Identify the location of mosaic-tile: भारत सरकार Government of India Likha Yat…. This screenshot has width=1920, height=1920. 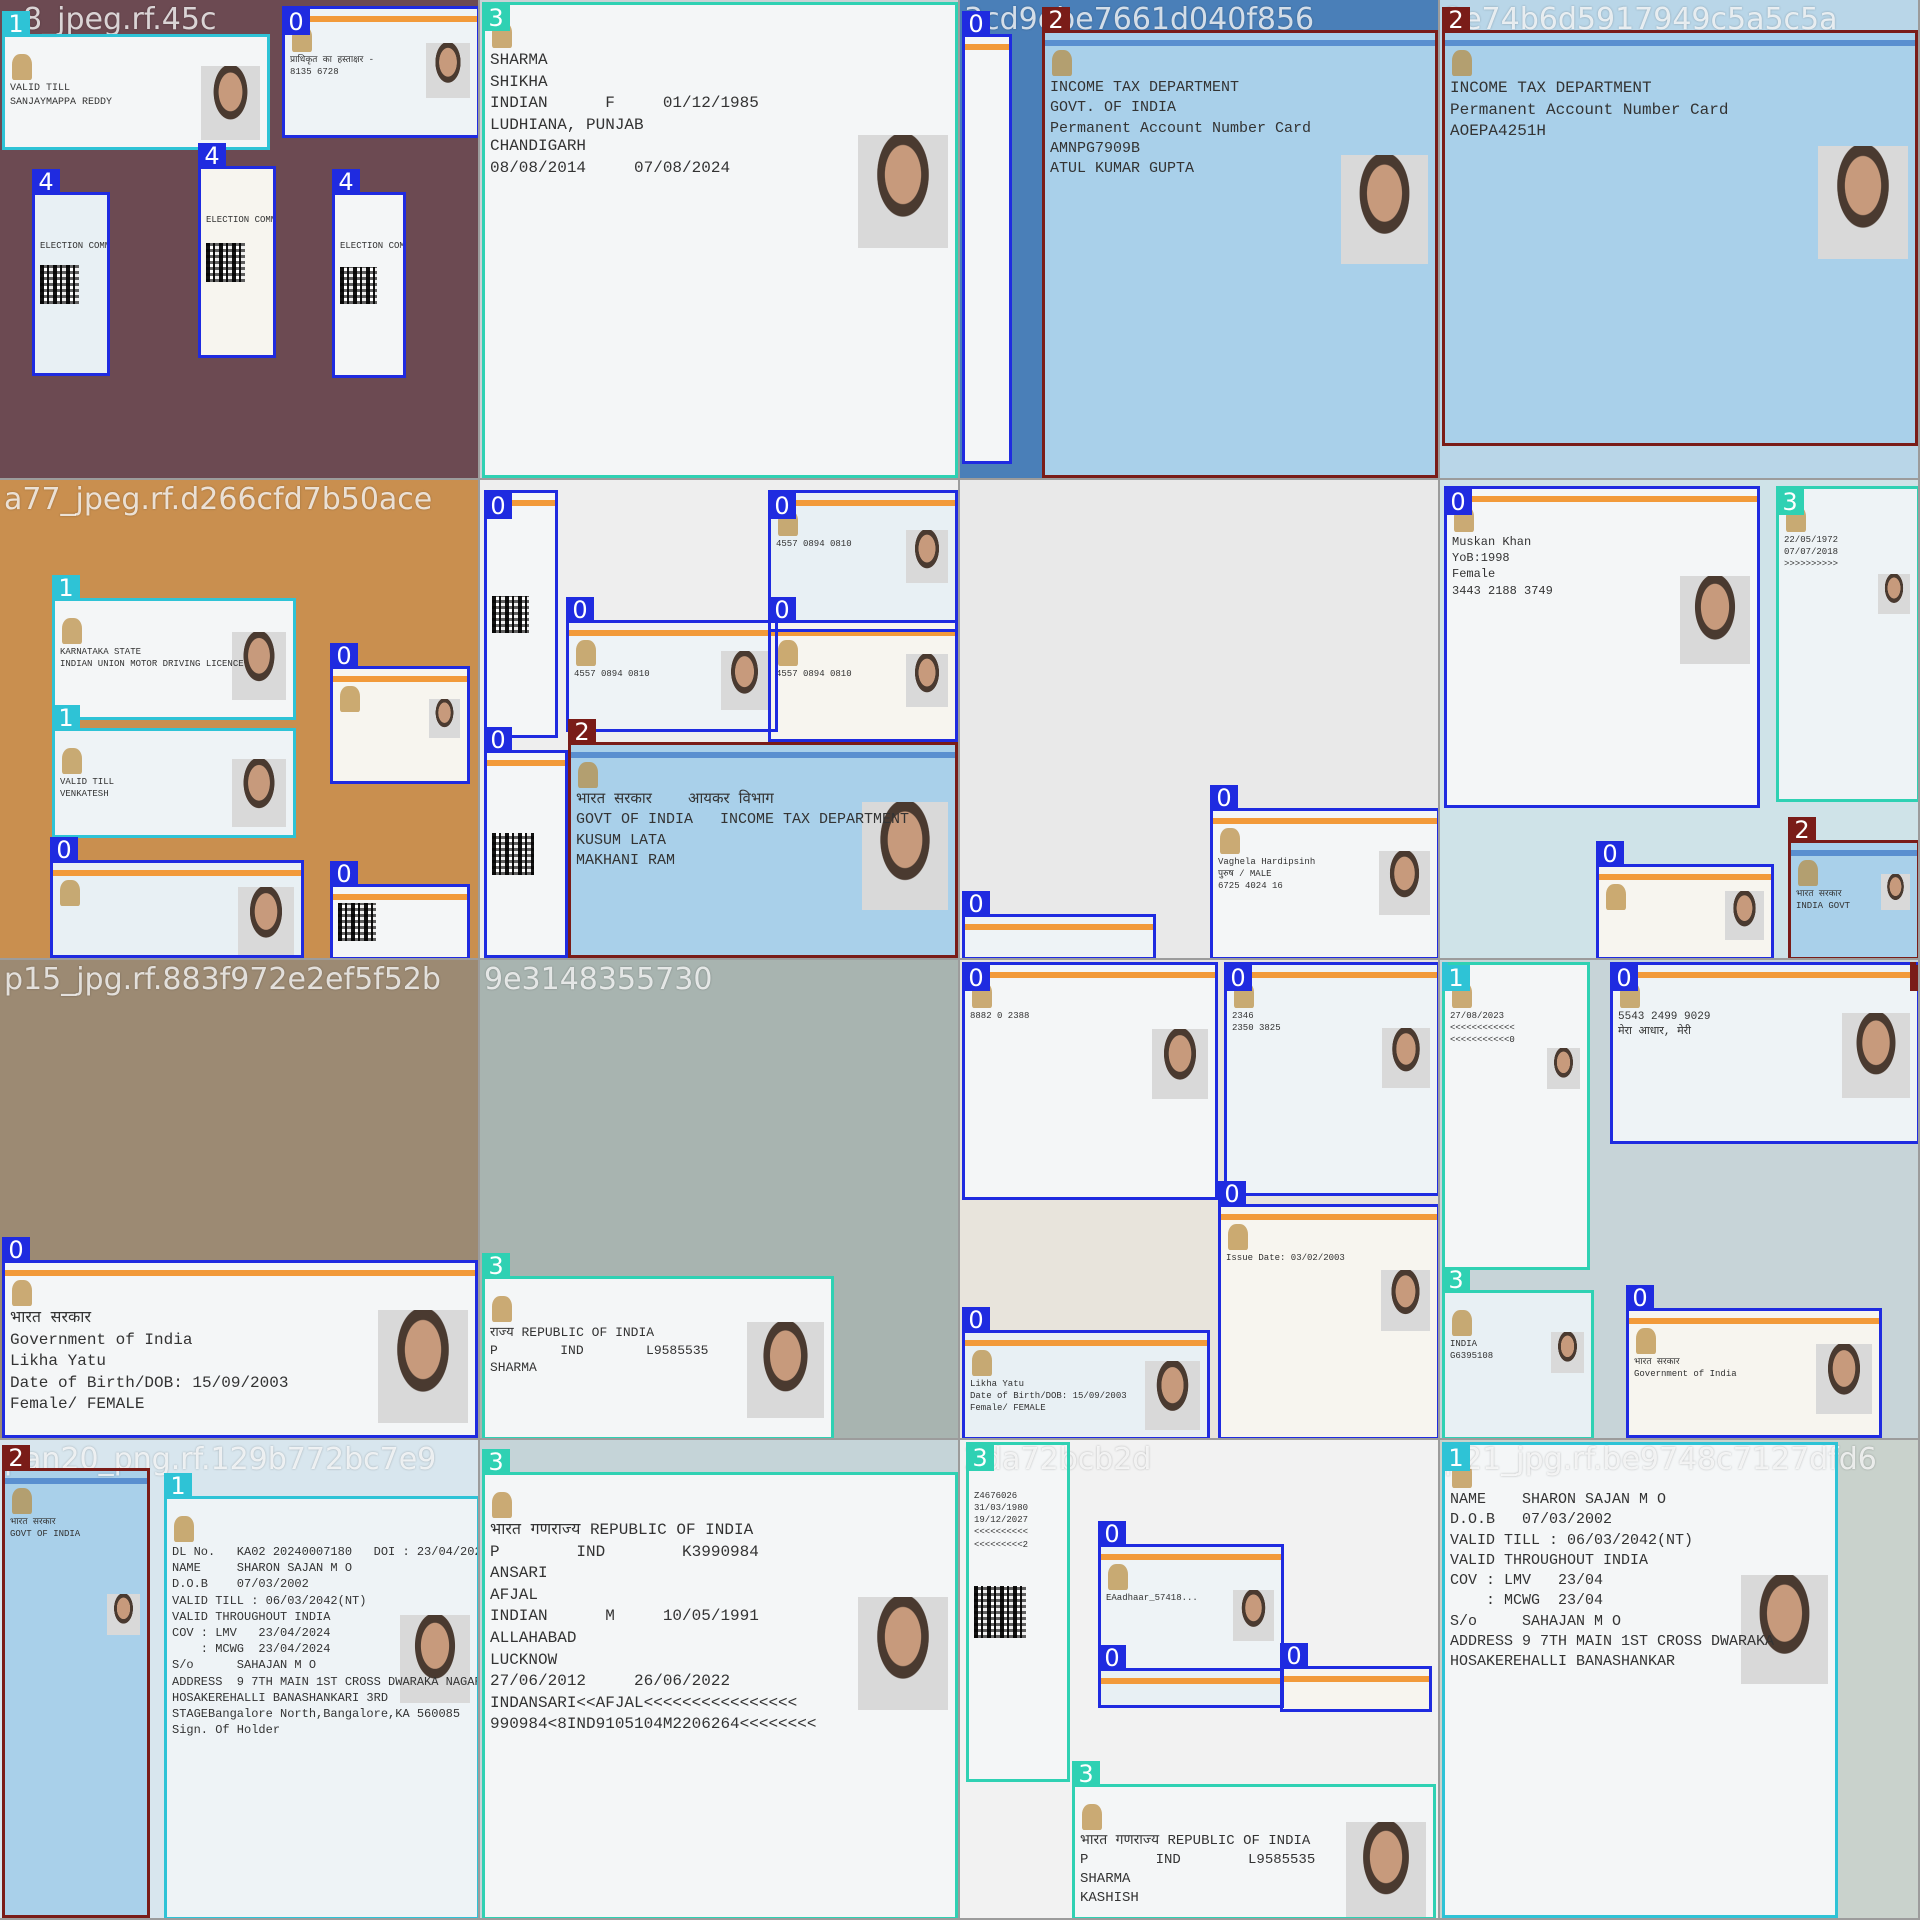
(240, 1200).